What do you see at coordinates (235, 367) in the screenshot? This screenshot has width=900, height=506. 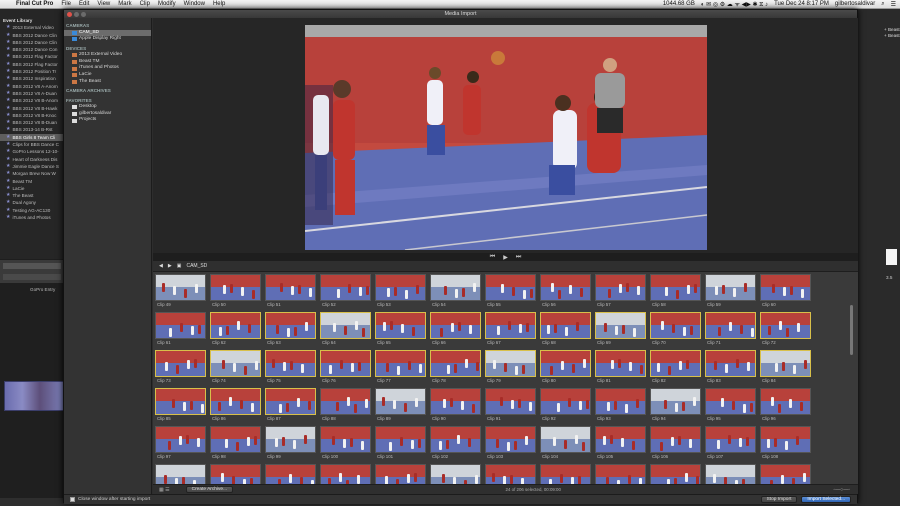 I see `clip-thumbnail: Clip 74` at bounding box center [235, 367].